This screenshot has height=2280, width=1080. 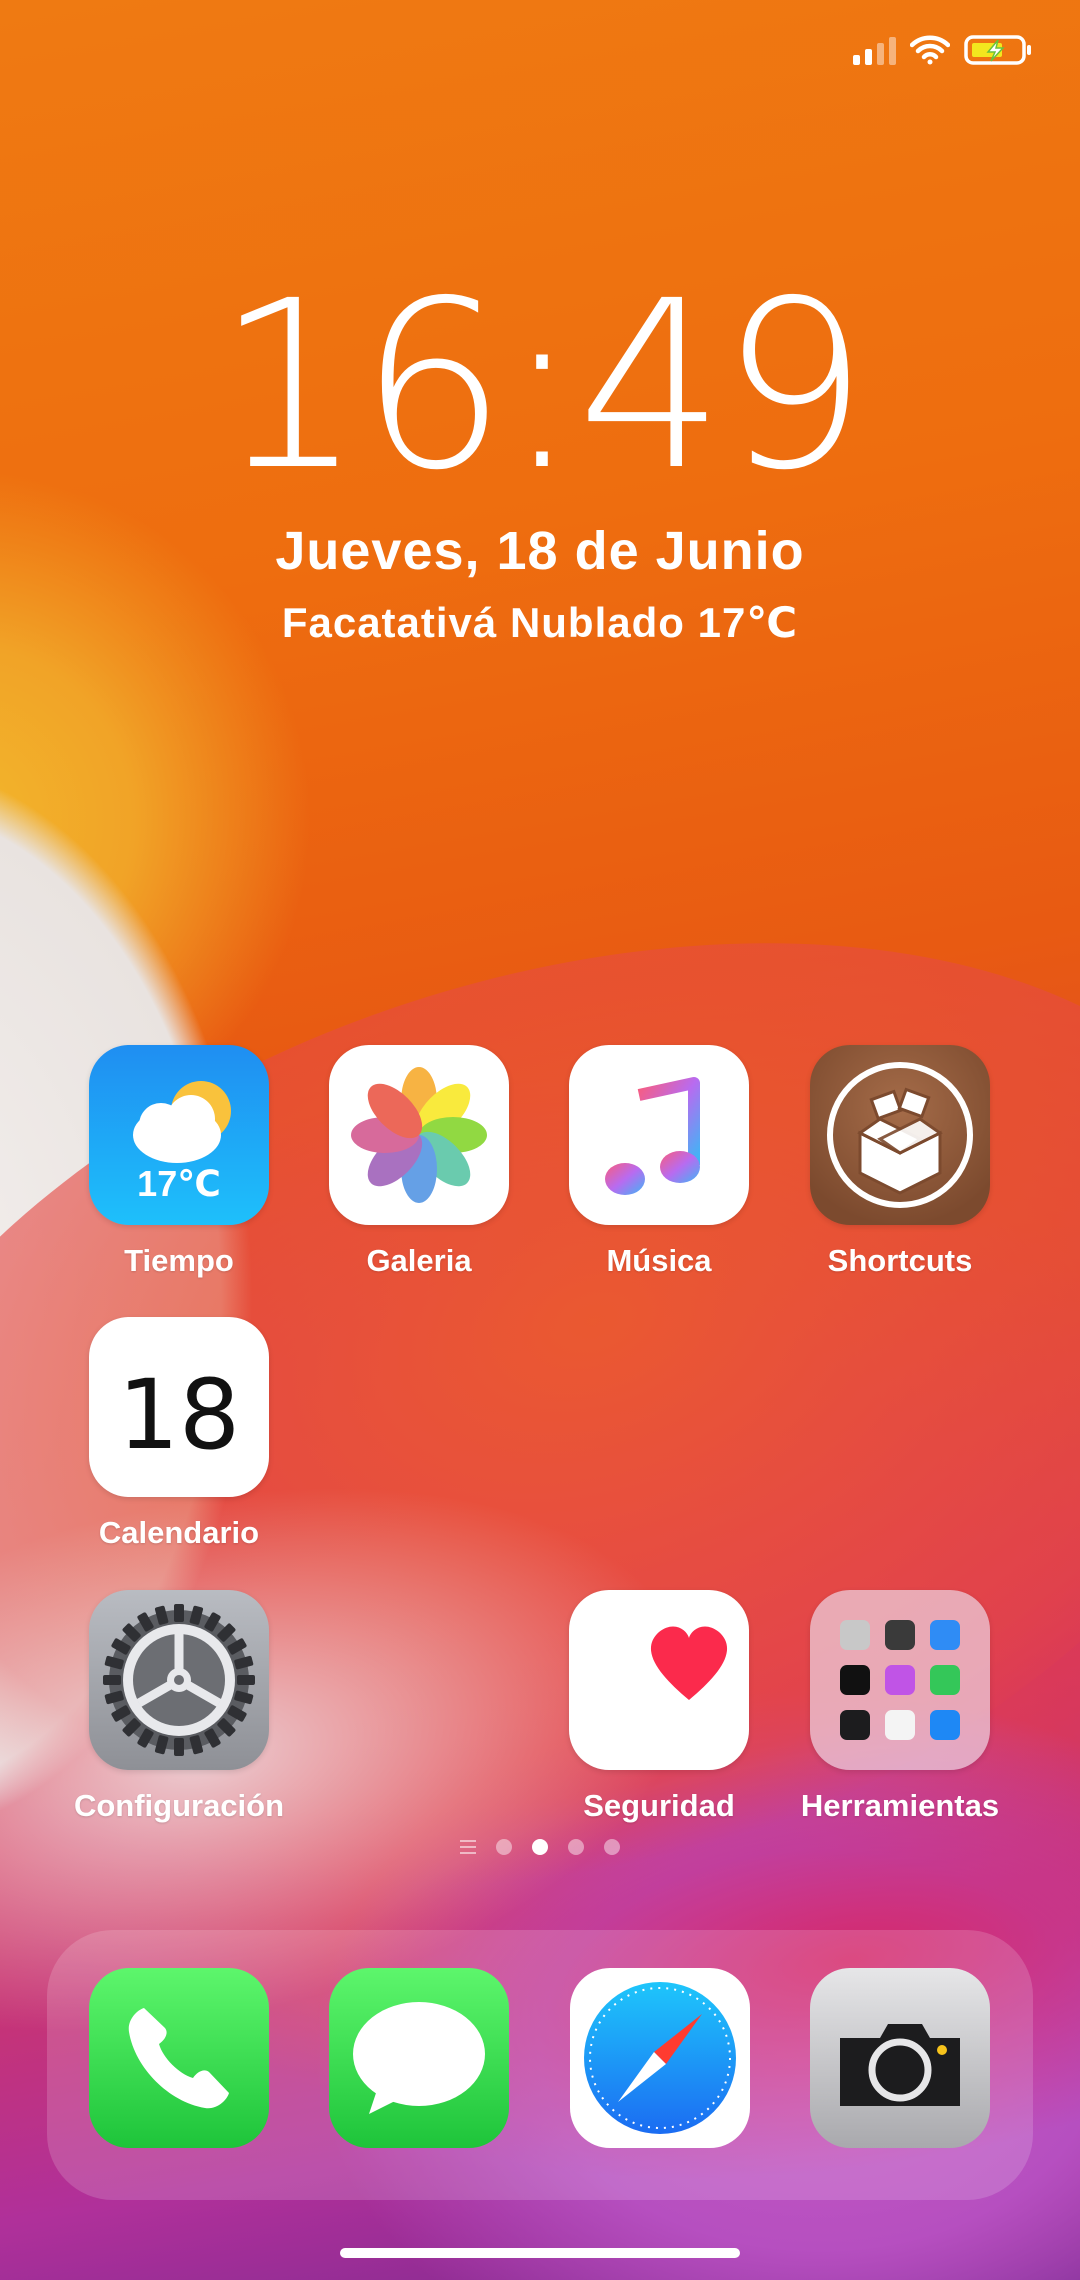 I want to click on cydia-box-icon, so click(x=900, y=1135).